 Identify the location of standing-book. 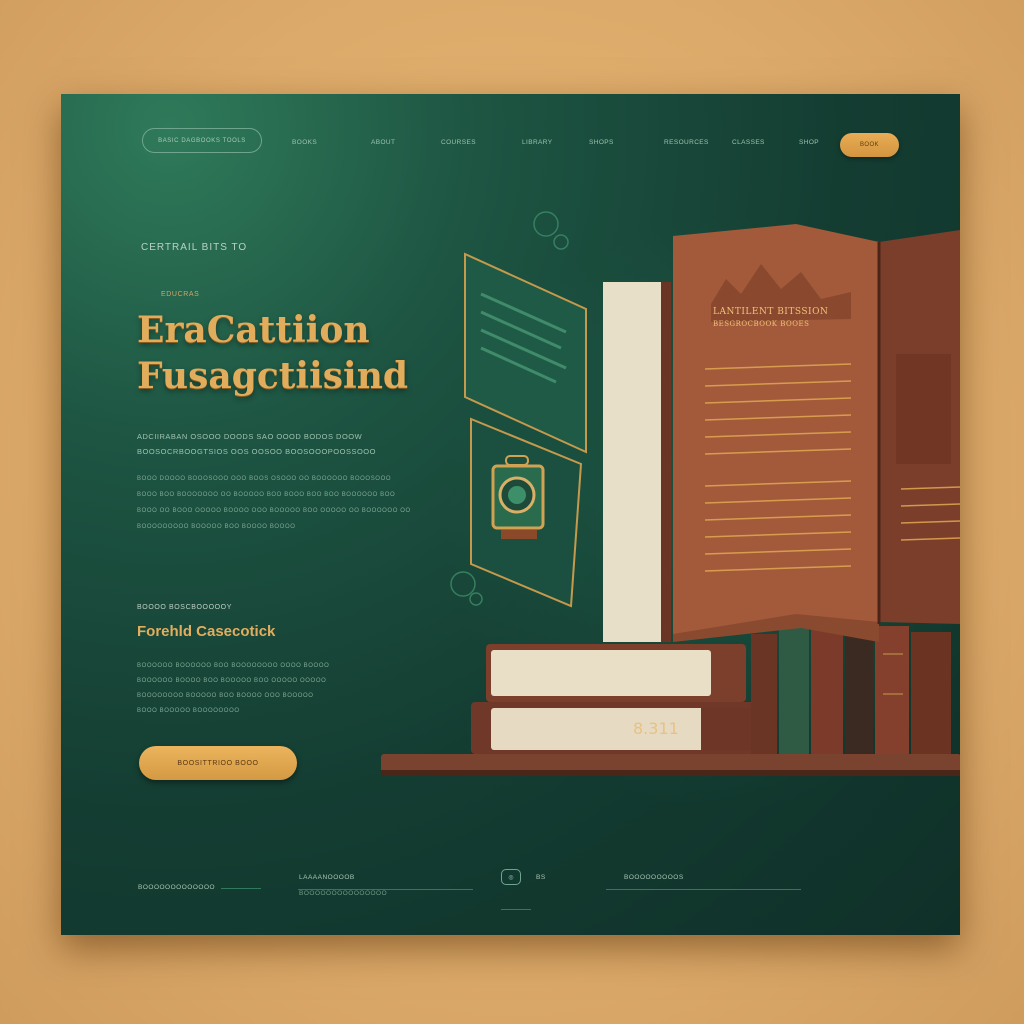
(635, 462).